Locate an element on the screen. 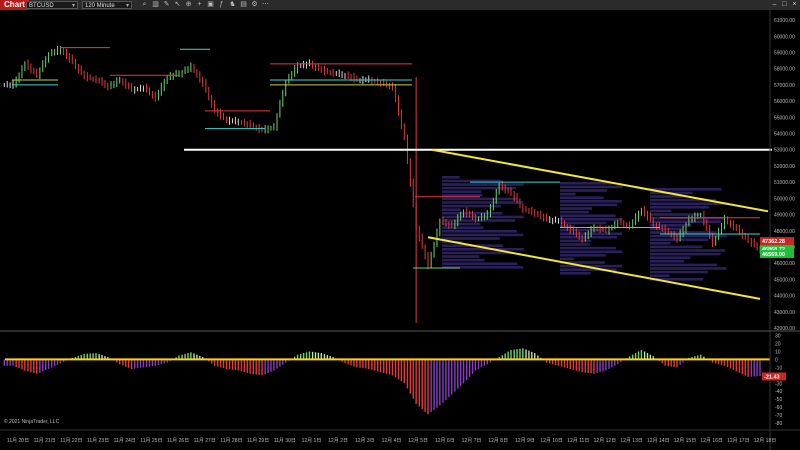  indicator-icon: ƒ is located at coordinates (221, 5).